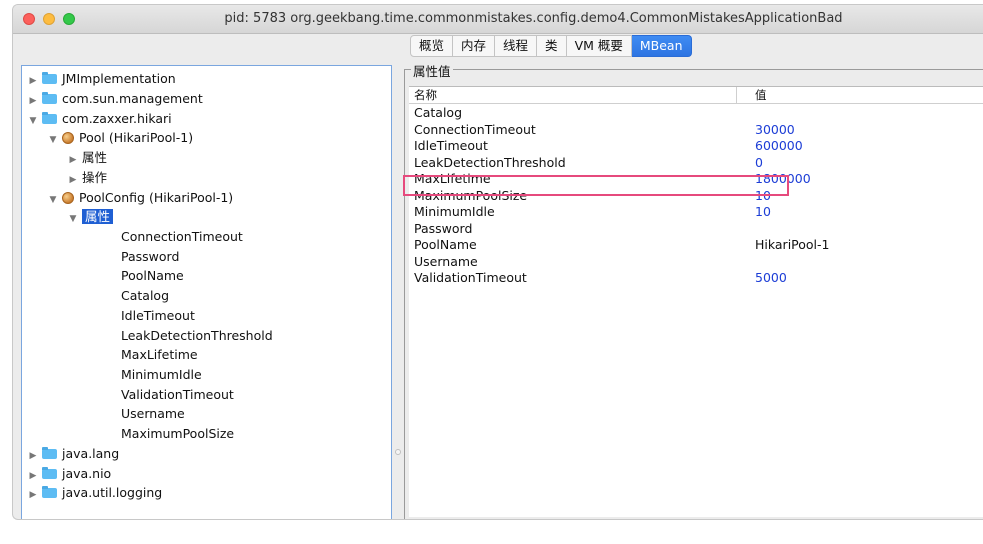 The image size is (983, 544). I want to click on tab-bar: 概览 内存 线程 类 VM 概要 MBean, so click(551, 46).